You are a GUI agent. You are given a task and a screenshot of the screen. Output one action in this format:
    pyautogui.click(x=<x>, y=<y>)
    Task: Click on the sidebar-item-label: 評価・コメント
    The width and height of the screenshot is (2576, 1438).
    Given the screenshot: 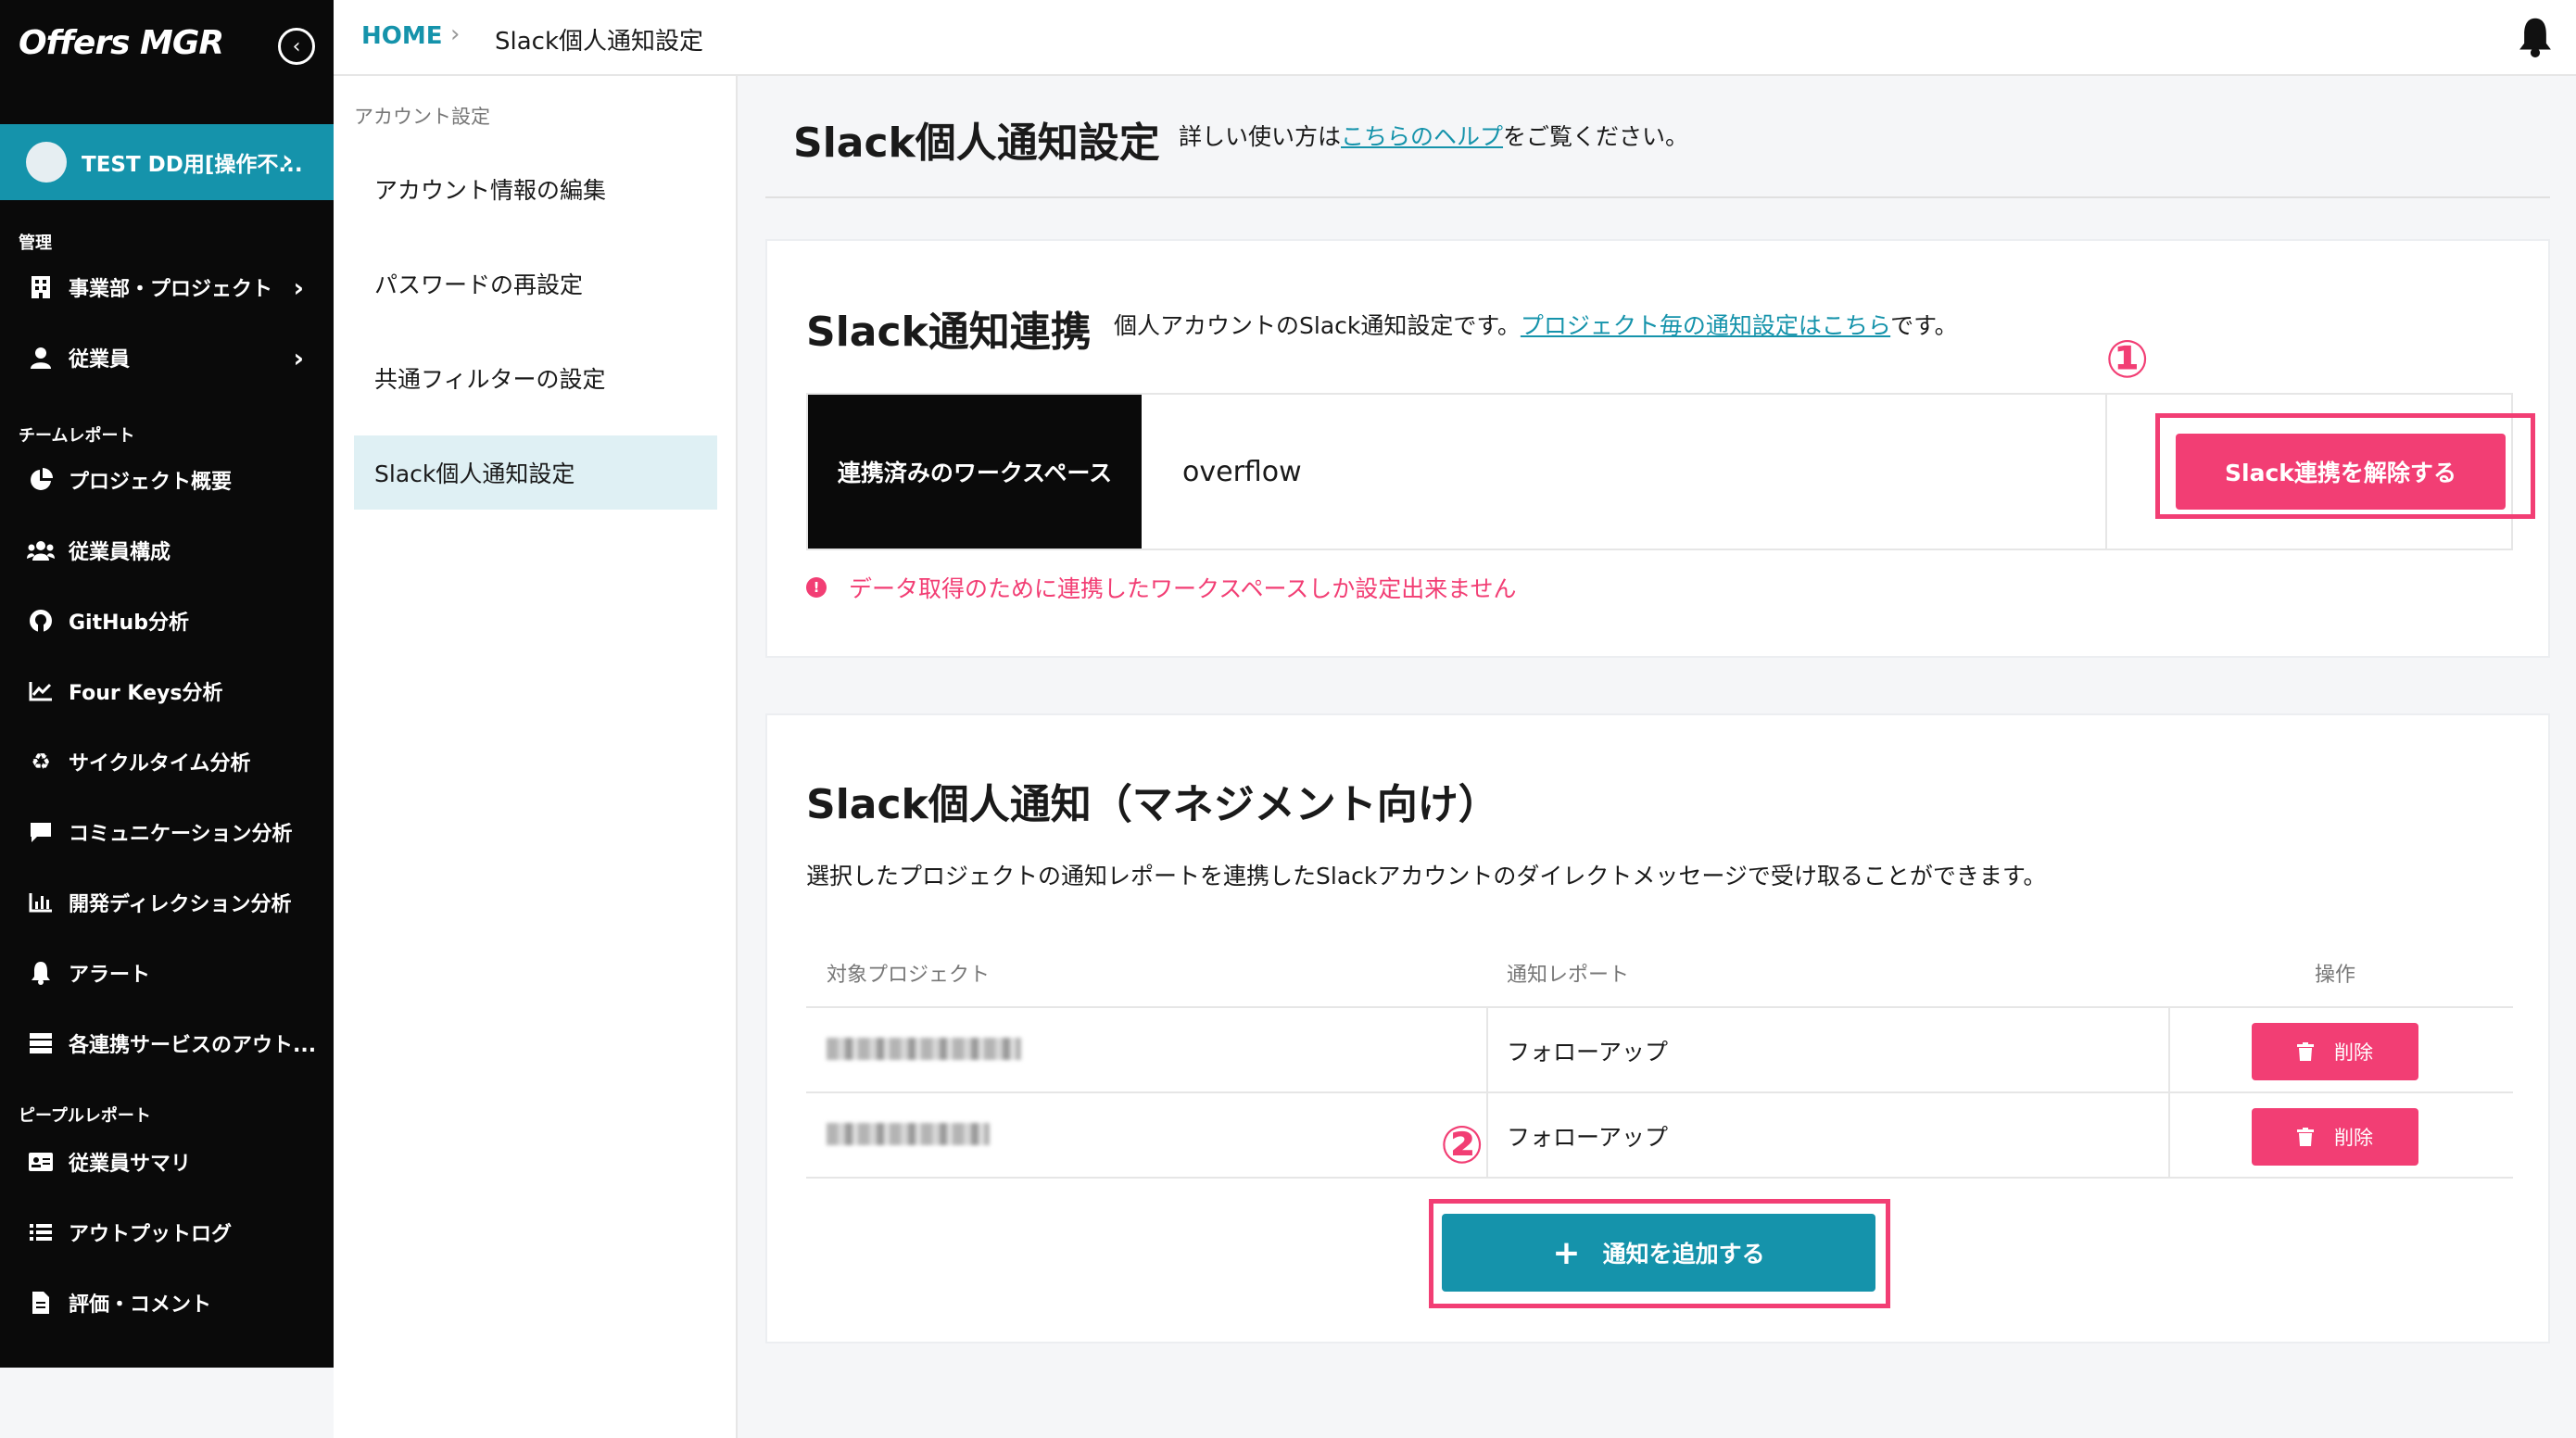 What is the action you would take?
    pyautogui.click(x=141, y=1305)
    